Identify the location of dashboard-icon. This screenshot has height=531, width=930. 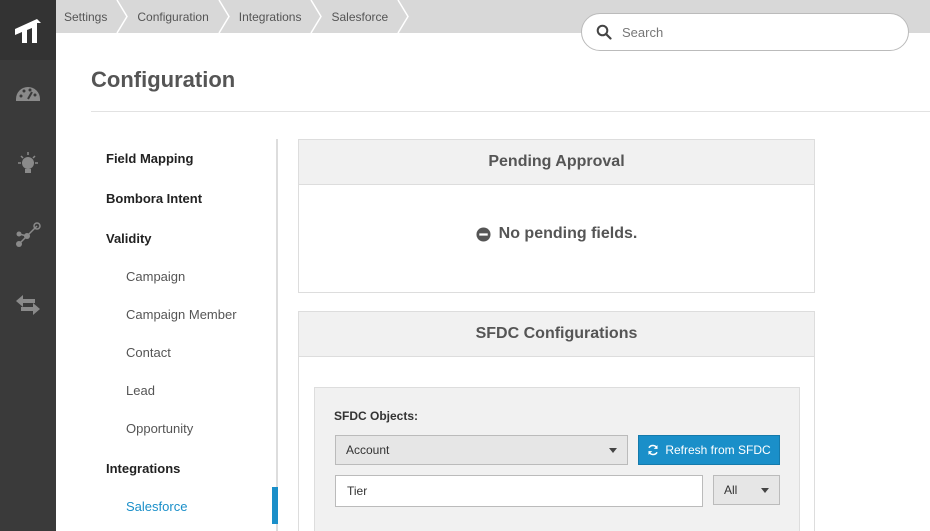
(28, 94).